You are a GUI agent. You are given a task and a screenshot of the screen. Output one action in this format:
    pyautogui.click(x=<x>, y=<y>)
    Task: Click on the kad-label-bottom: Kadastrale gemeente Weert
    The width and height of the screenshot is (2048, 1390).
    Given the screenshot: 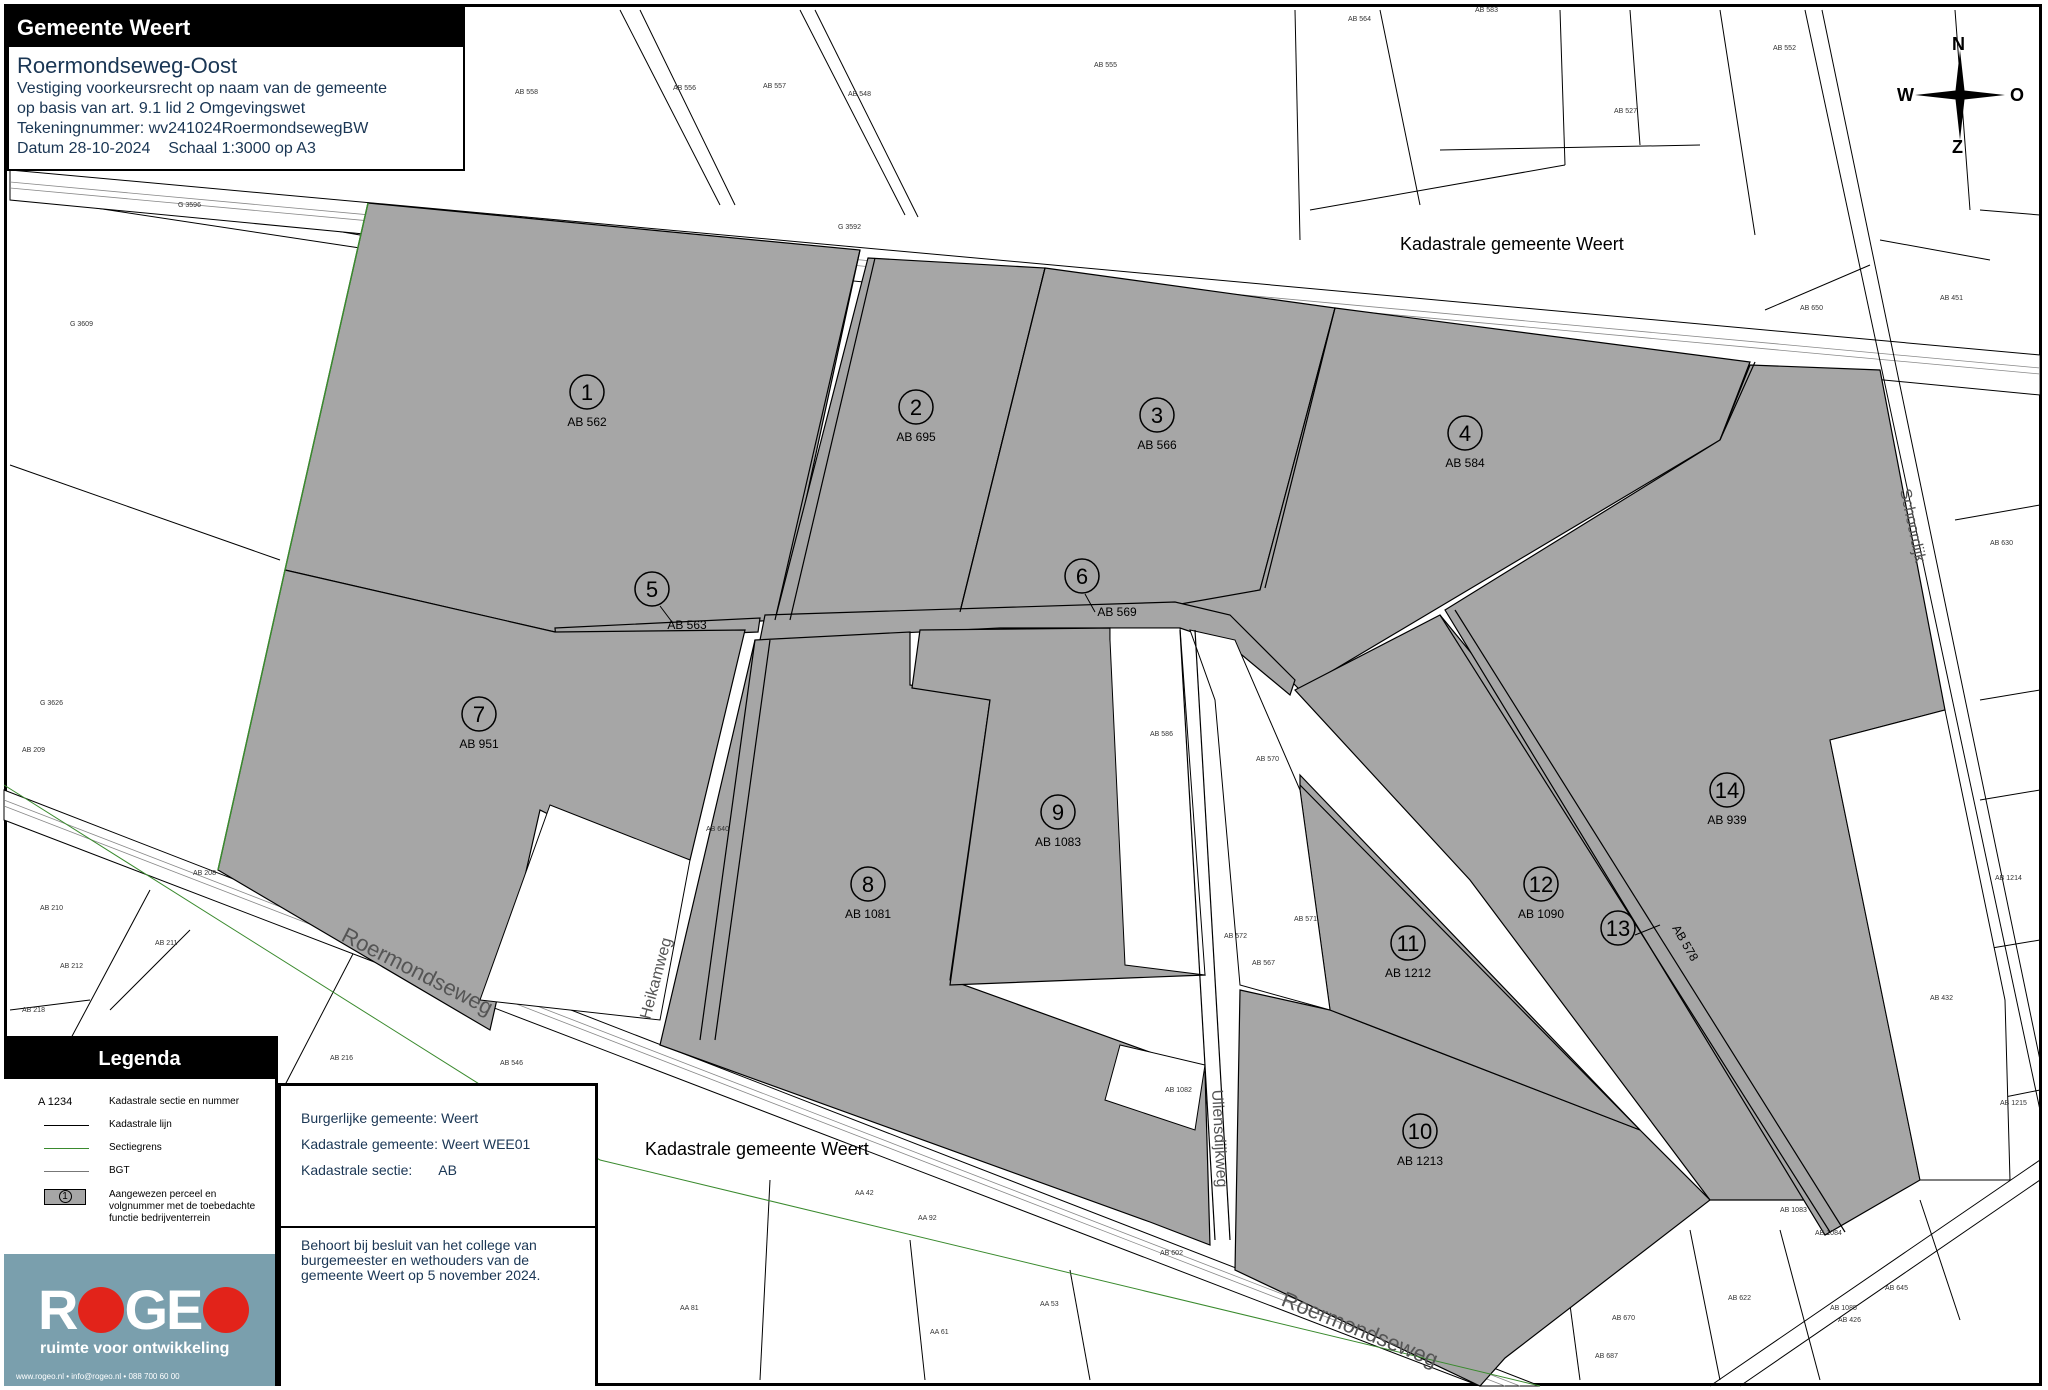 What is the action you would take?
    pyautogui.click(x=757, y=1149)
    